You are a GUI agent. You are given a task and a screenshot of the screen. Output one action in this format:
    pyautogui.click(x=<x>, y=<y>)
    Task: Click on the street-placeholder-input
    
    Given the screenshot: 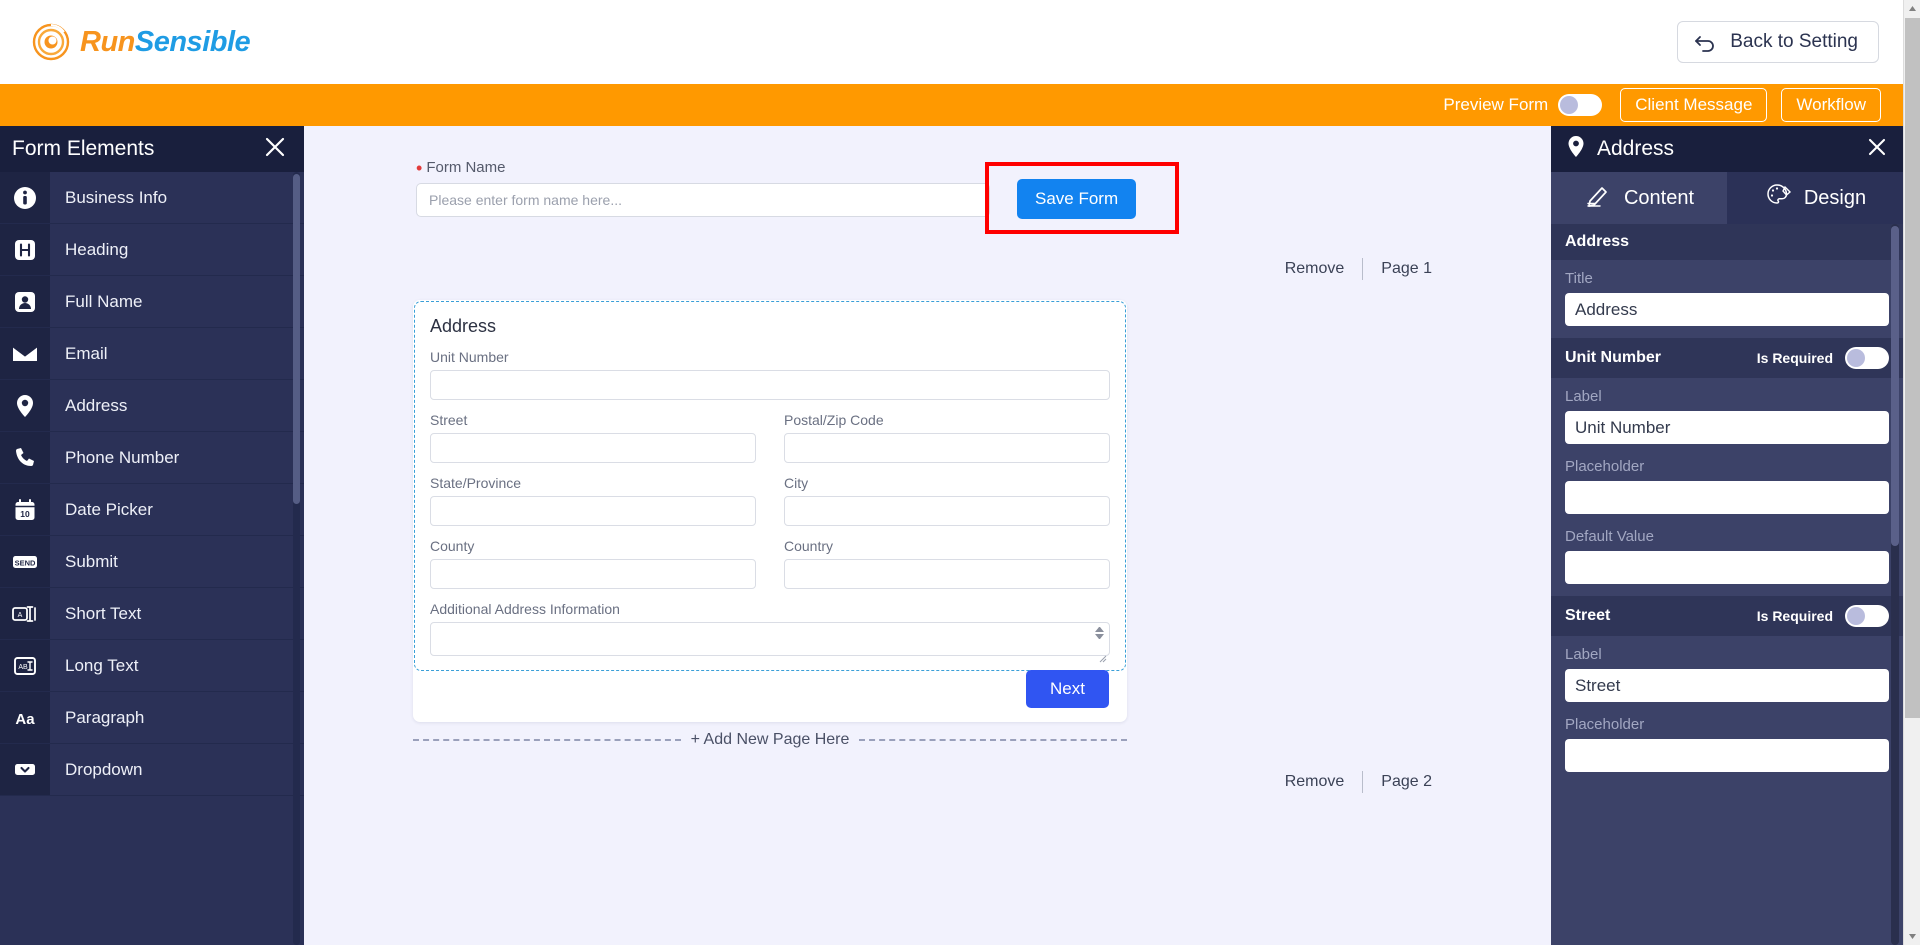 What is the action you would take?
    pyautogui.click(x=1727, y=755)
    